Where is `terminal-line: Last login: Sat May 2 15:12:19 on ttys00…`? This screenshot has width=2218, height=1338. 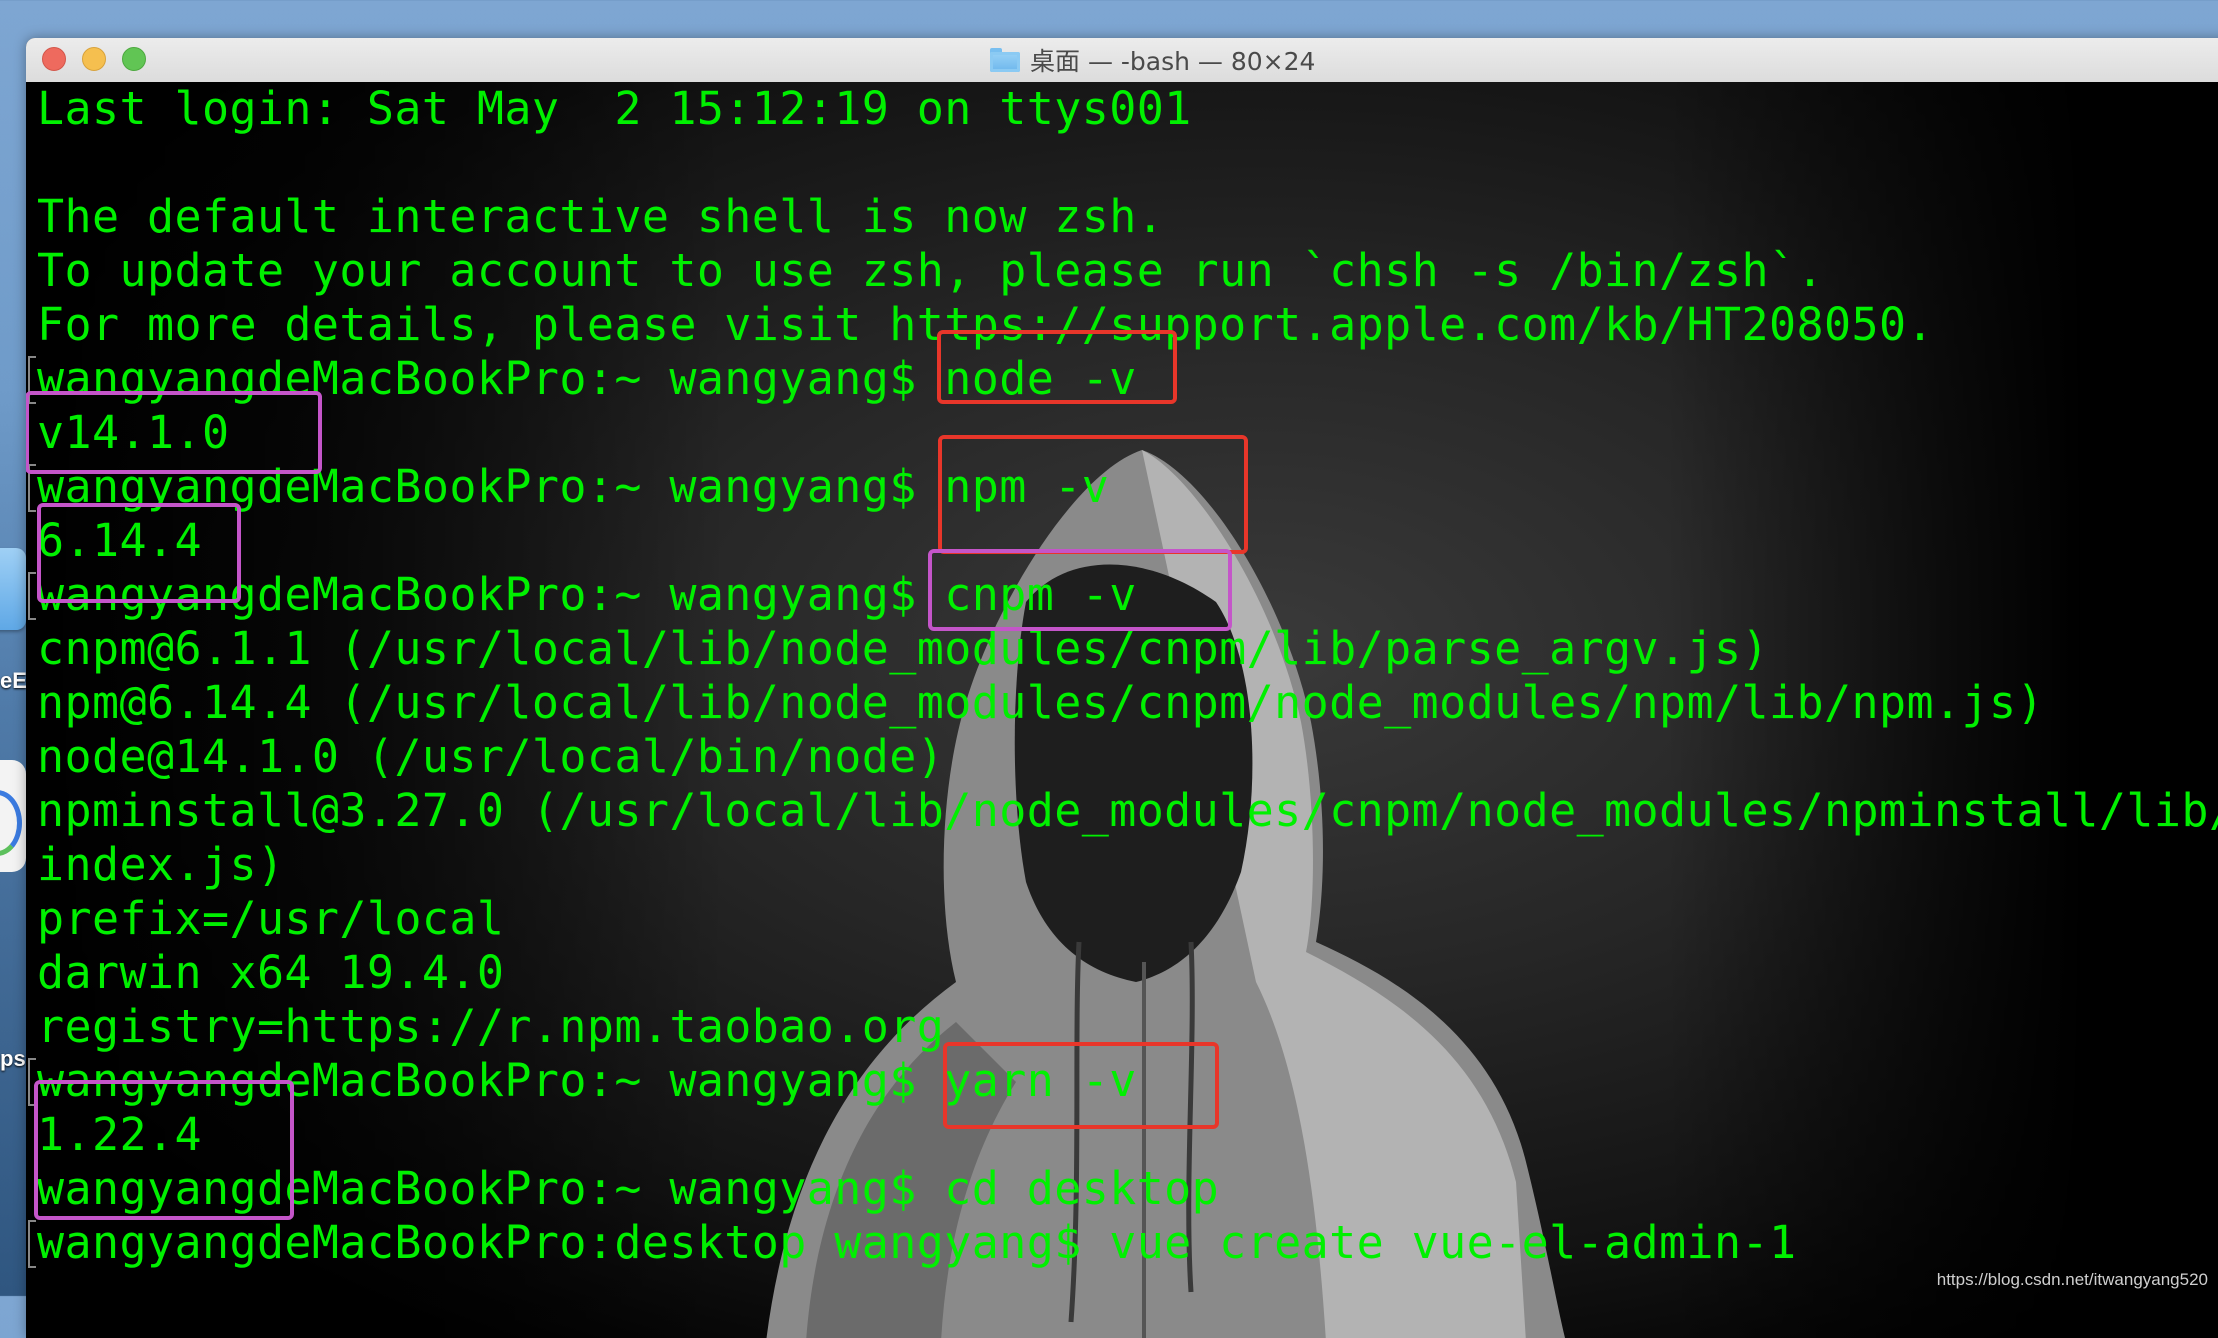 terminal-line: Last login: Sat May 2 15:12:19 on ttys00… is located at coordinates (614, 108).